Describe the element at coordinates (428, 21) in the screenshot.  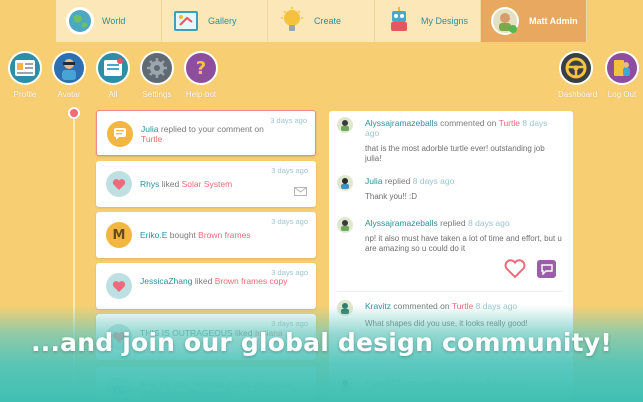
I see `tab-my-designs: My Designs` at that location.